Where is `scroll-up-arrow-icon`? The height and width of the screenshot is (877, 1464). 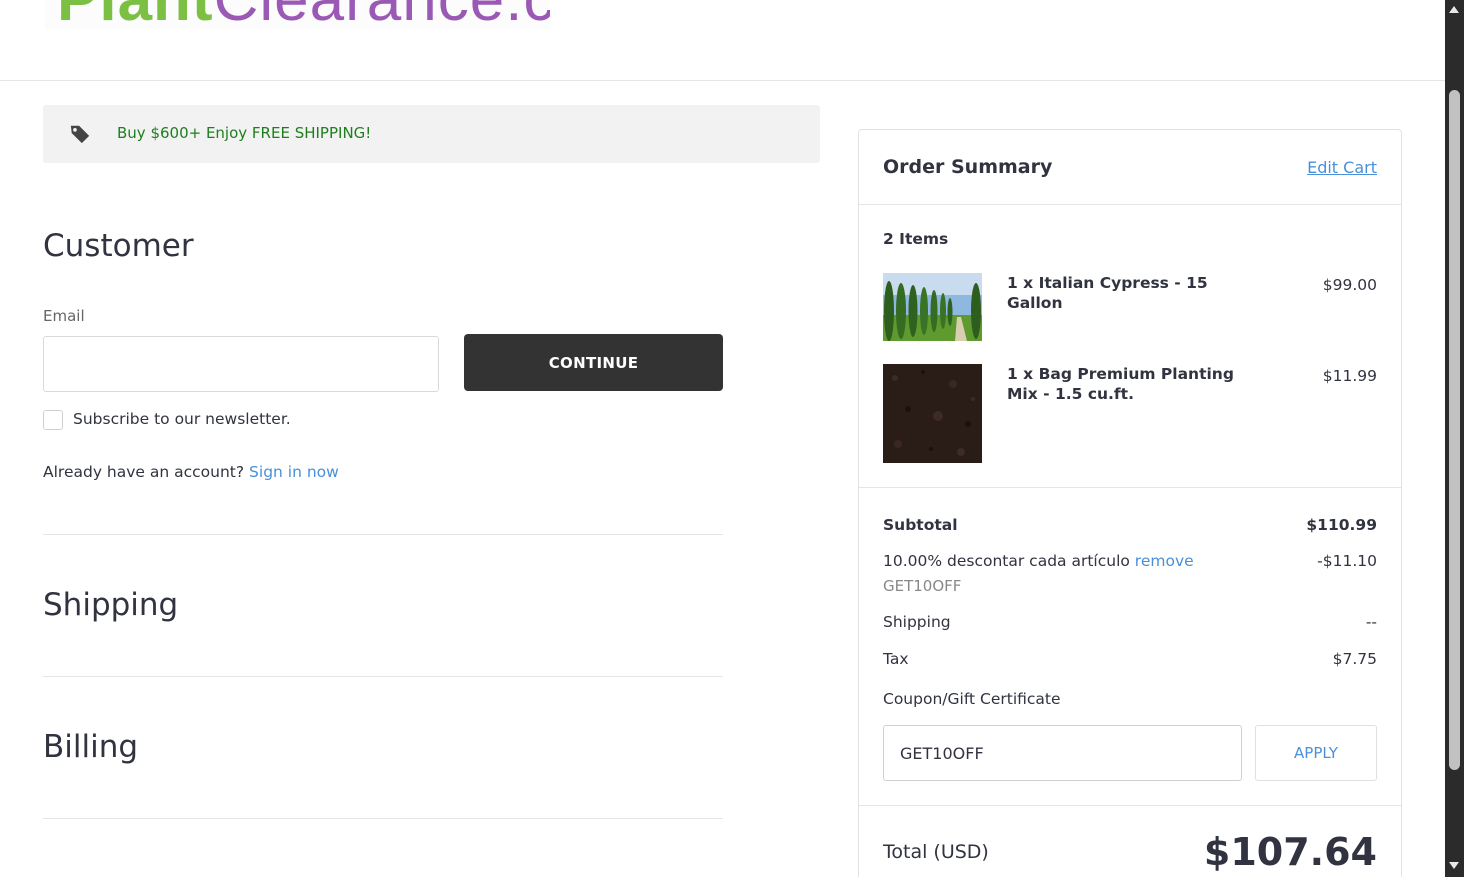 scroll-up-arrow-icon is located at coordinates (1454, 9).